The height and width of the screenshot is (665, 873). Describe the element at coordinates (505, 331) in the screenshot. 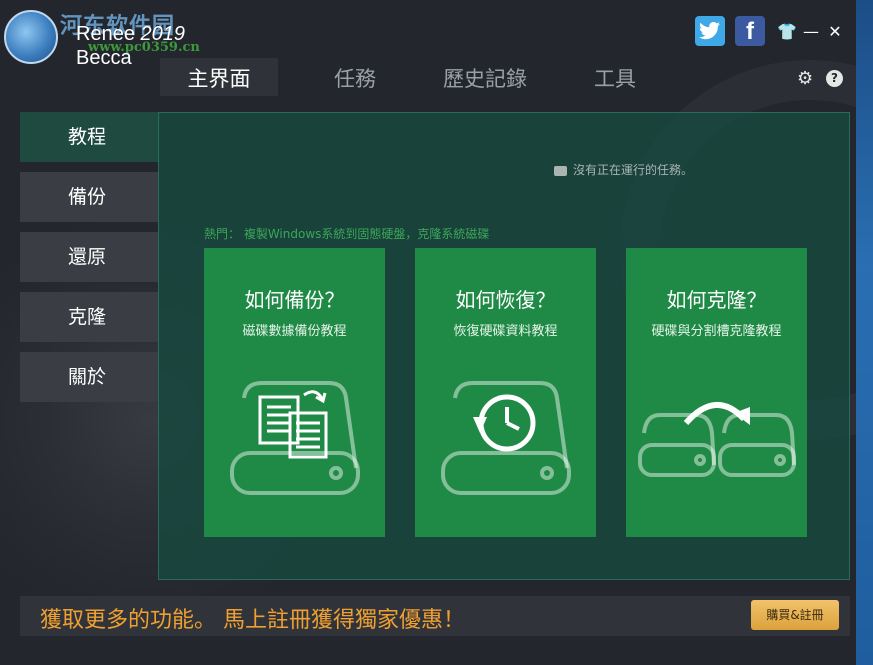

I see `card-subtitle: 恢復硬碟資料教程` at that location.